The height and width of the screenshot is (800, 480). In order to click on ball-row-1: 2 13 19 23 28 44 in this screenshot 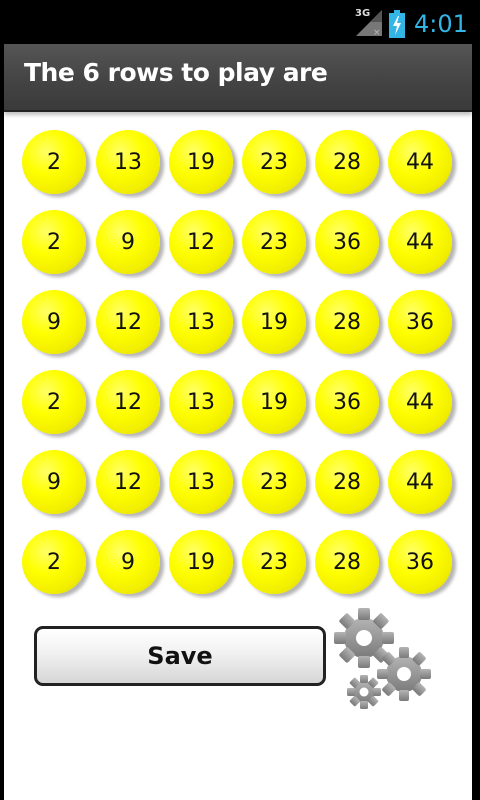, I will do `click(242, 170)`.